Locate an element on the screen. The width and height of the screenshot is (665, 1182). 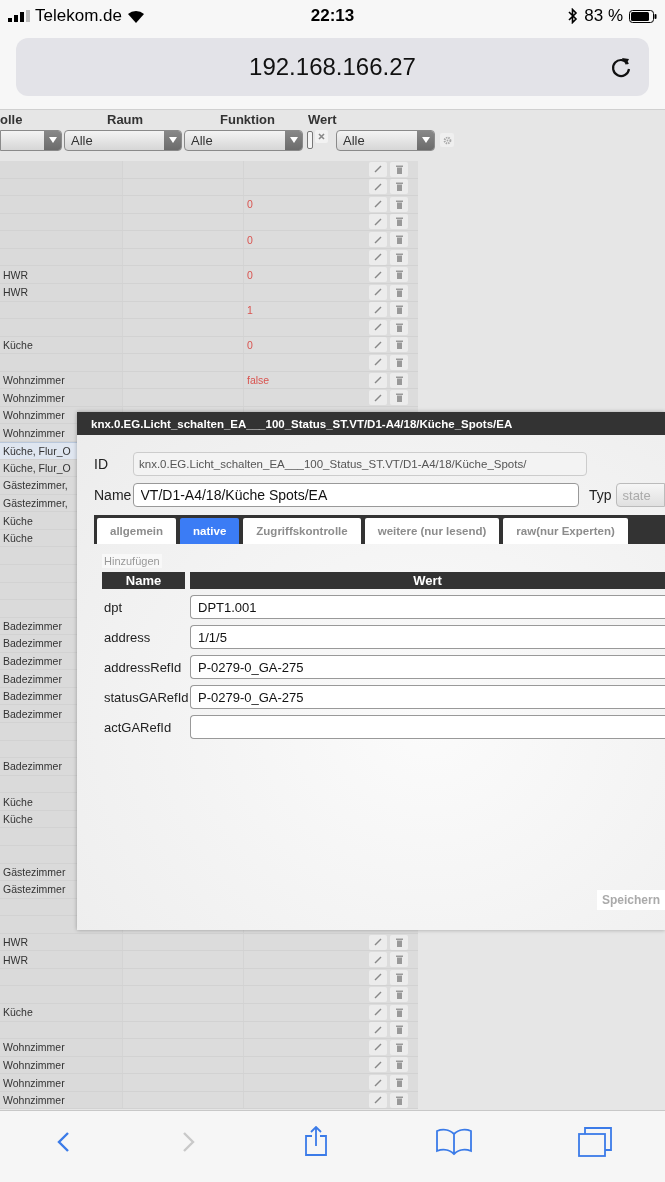
settings-button is located at coordinates (447, 140).